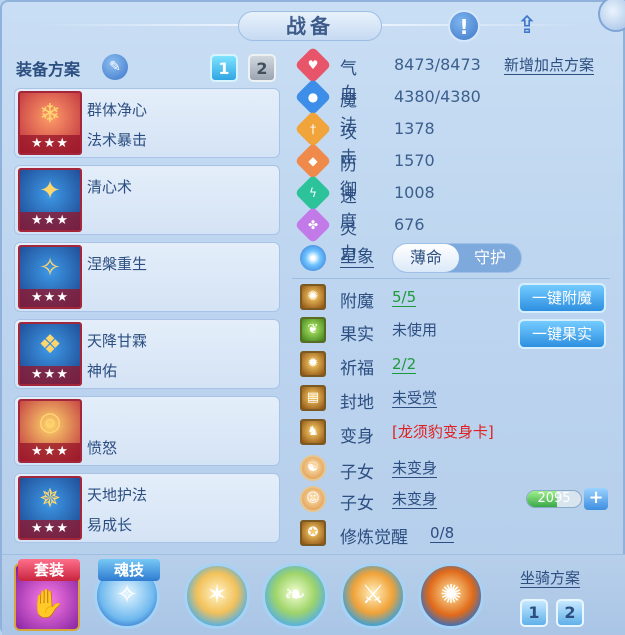  What do you see at coordinates (110, 187) in the screenshot?
I see `slot-skill-1: 清心术` at bounding box center [110, 187].